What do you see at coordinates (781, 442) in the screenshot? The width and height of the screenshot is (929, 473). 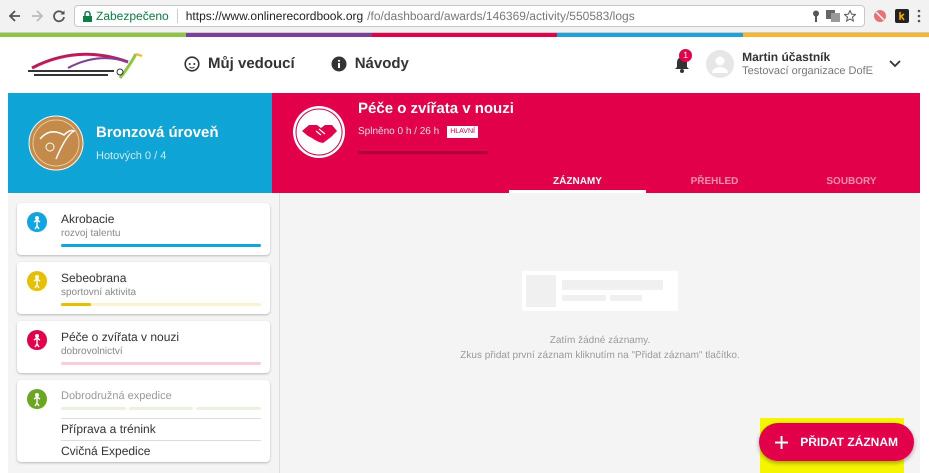 I see `plus-icon` at bounding box center [781, 442].